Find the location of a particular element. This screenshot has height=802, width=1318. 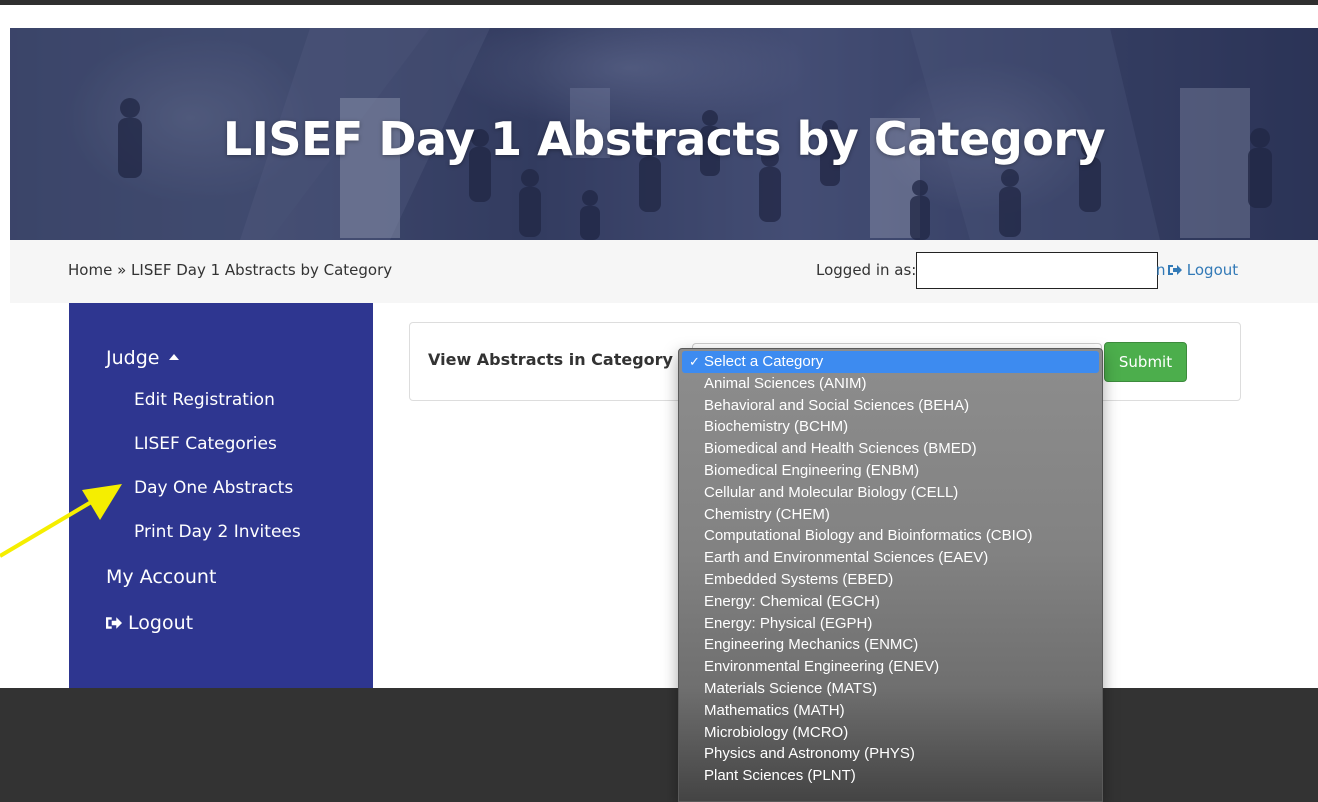

breadcrumb: Home » LISEF Day 1 Abstracts by Category is located at coordinates (230, 270).